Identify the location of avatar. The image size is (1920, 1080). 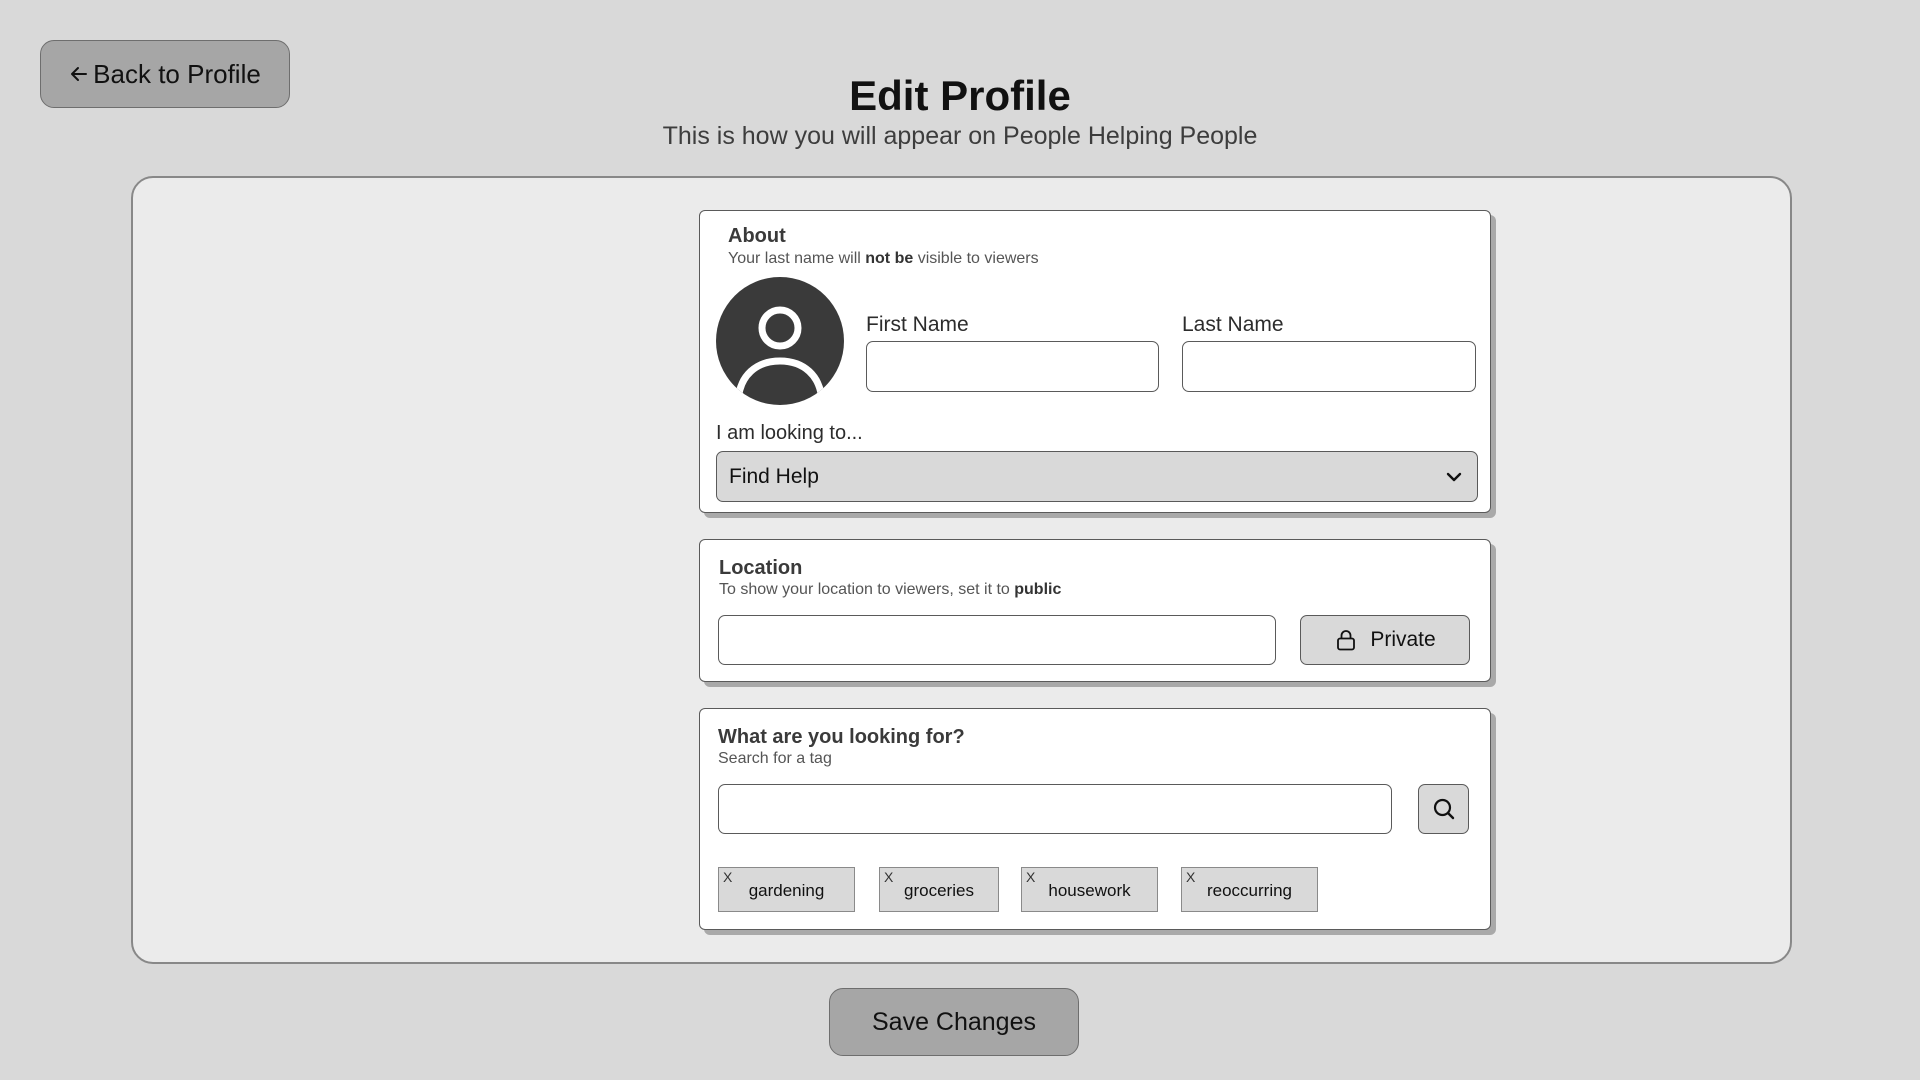
(780, 341).